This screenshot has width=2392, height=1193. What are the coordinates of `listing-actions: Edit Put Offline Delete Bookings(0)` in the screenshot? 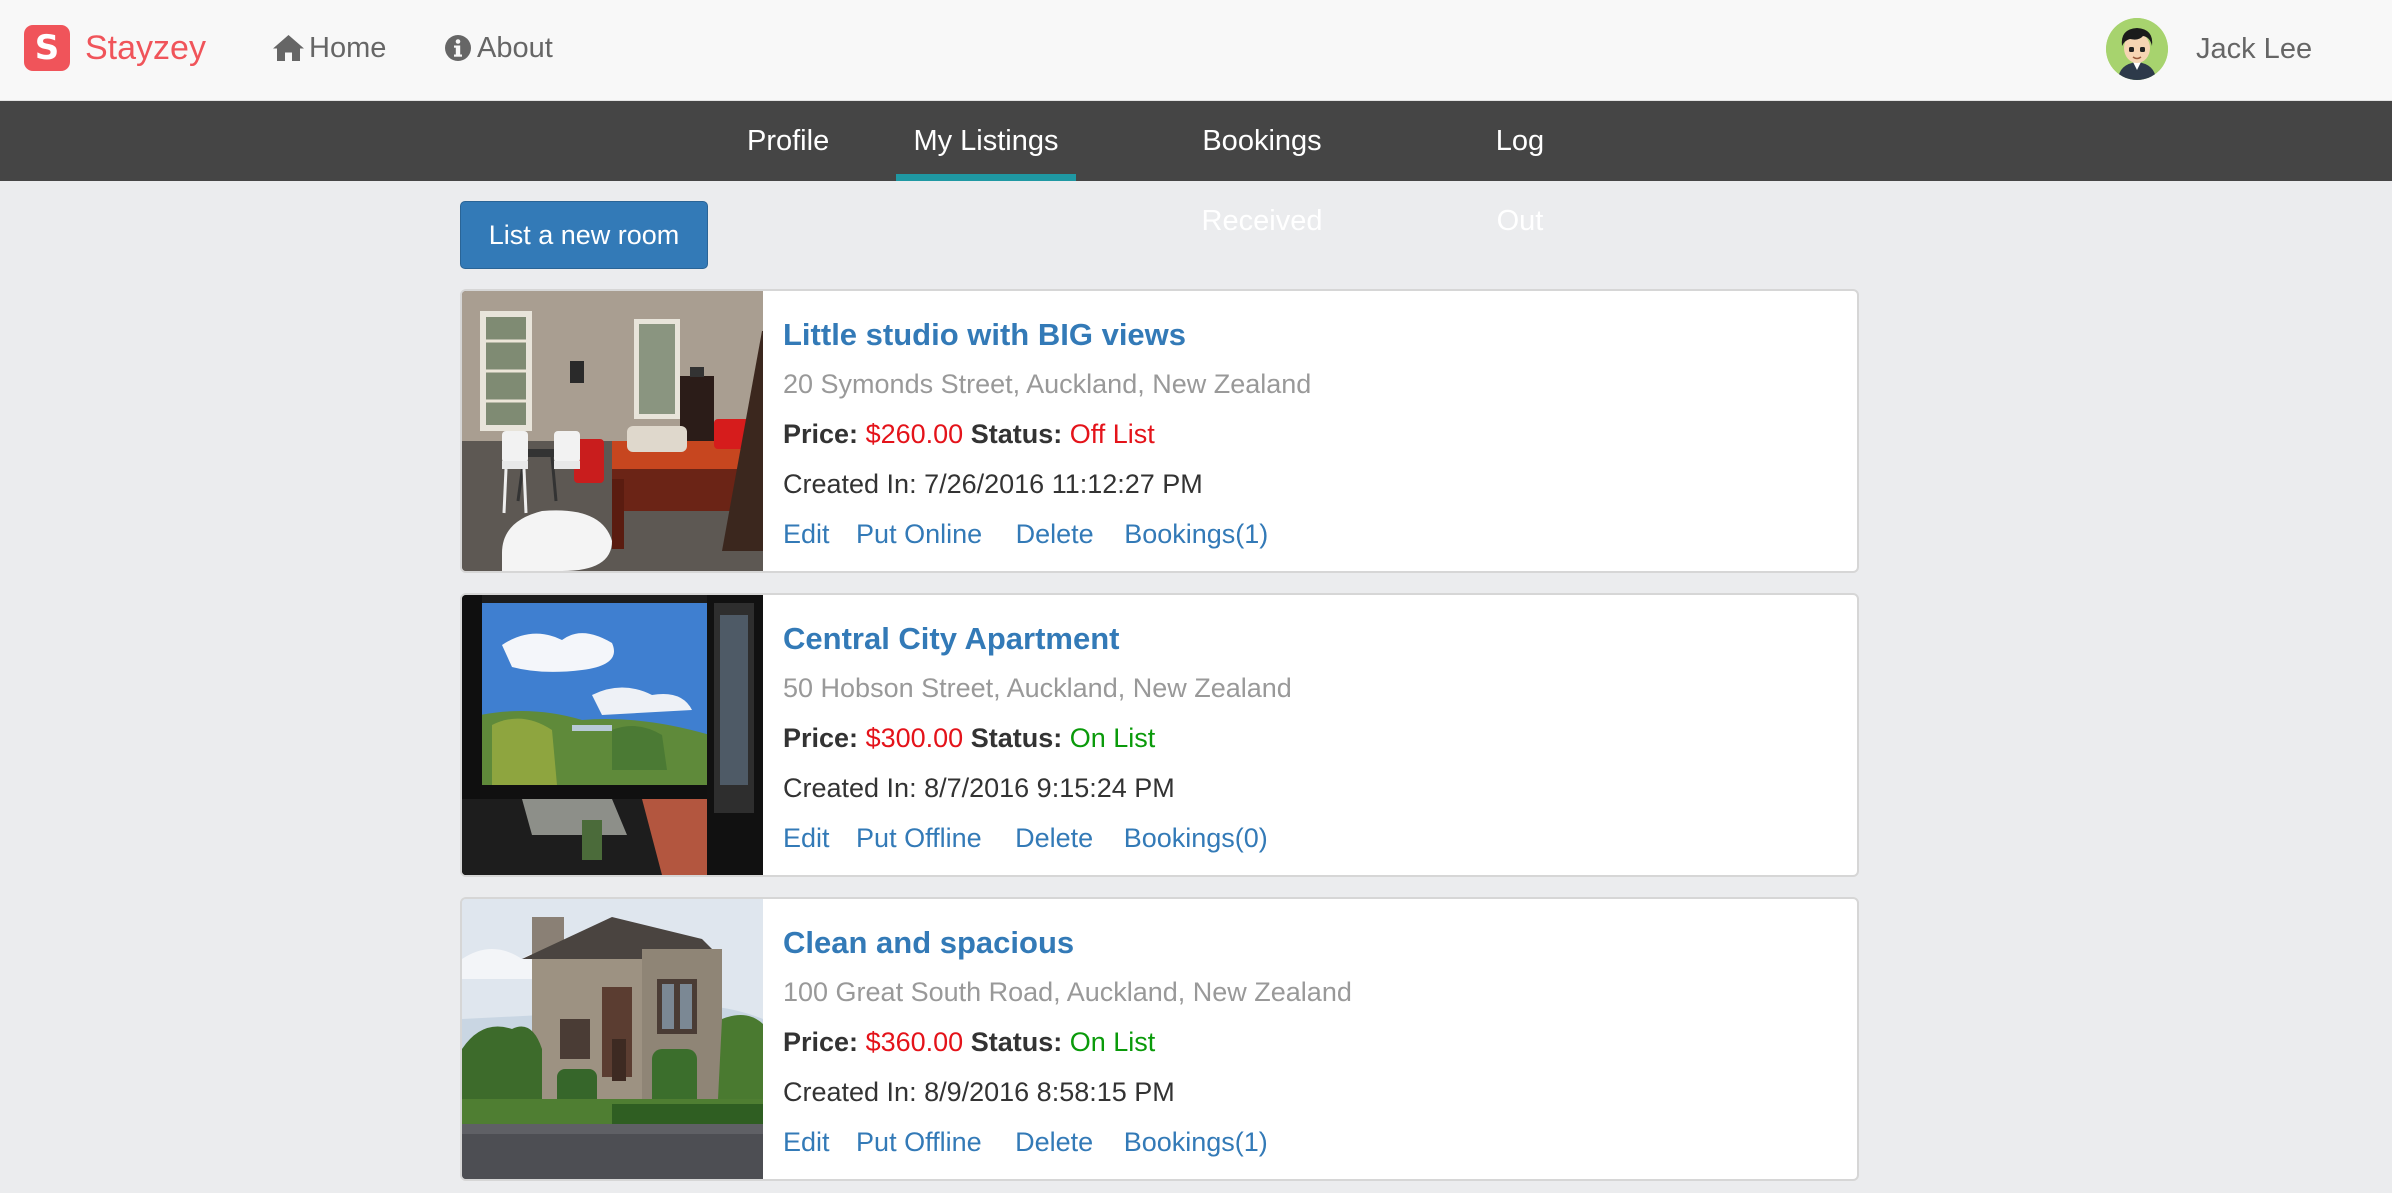 It's located at (1025, 838).